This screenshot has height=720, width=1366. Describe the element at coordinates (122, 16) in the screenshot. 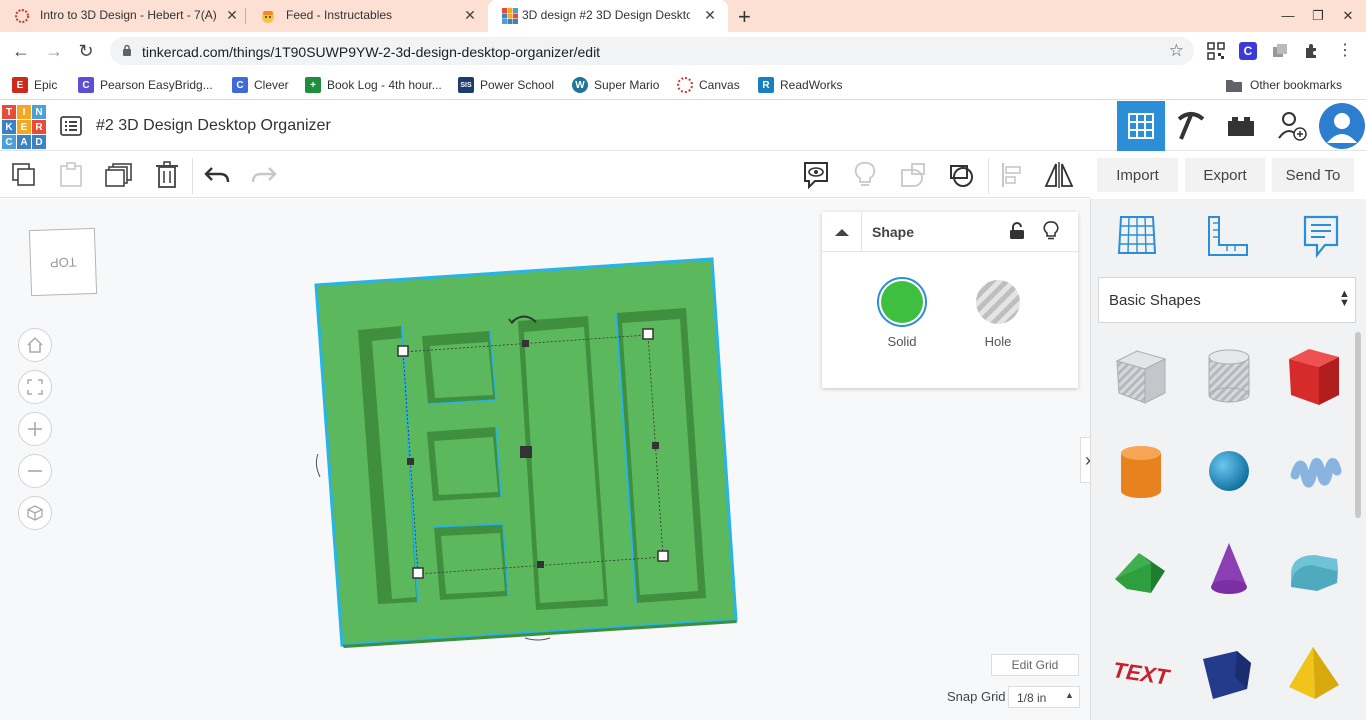

I see `browser-tab-intro: Intro to 3D Design - Hebert - 7(A) ✕` at that location.